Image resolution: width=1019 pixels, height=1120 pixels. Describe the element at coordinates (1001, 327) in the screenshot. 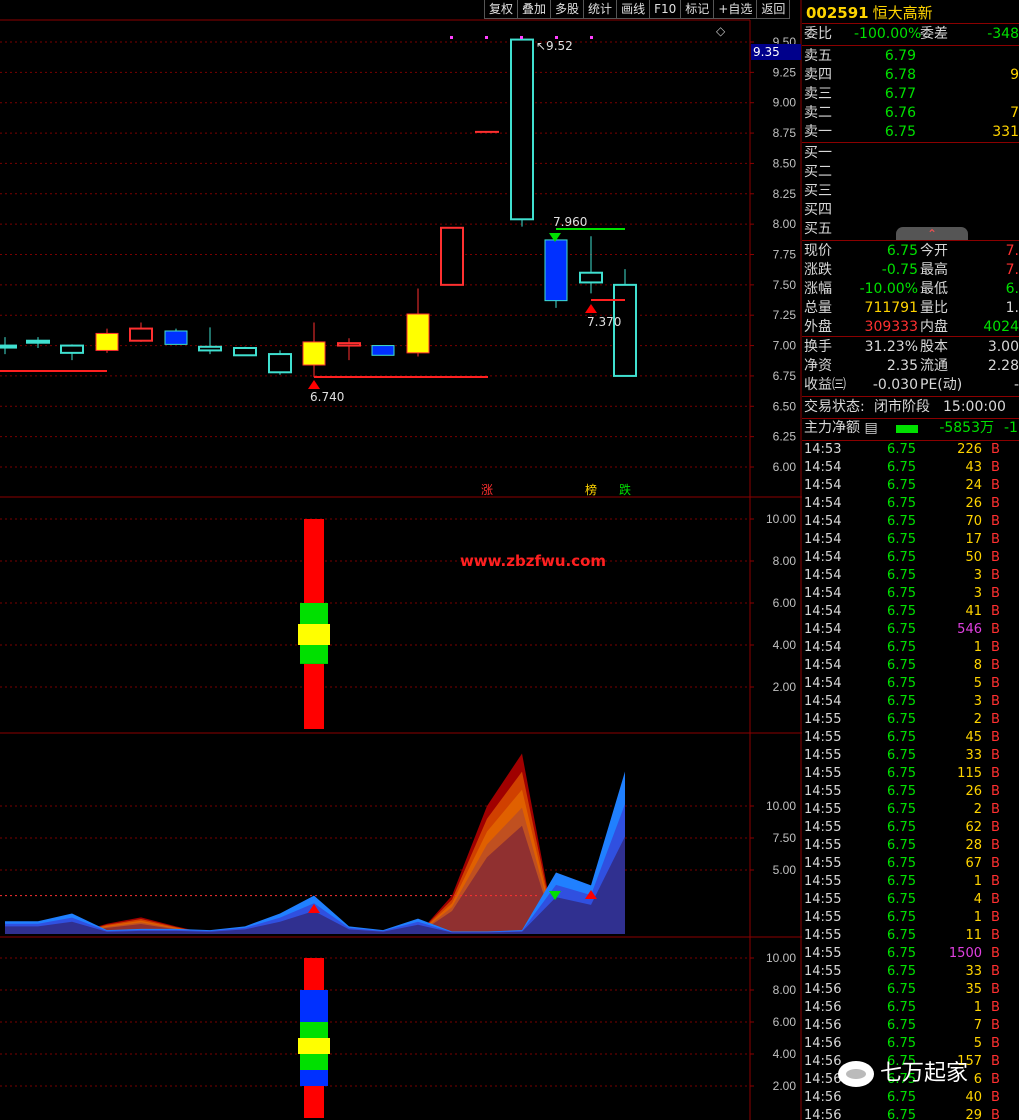

I see `quote-value-2: 4024` at that location.